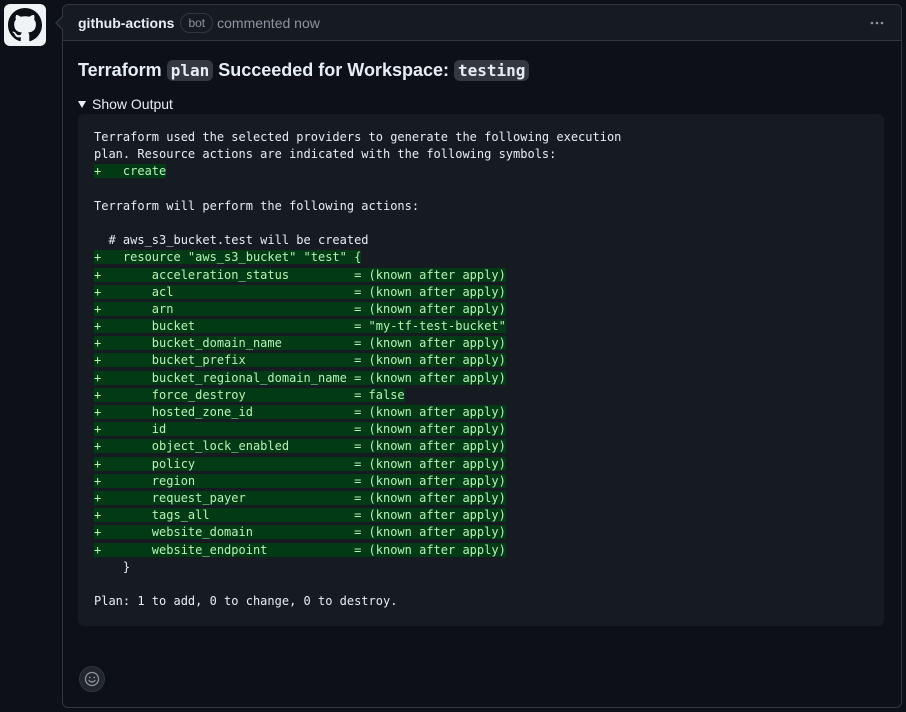  I want to click on added-line-text: + force_destroy = false, so click(249, 394).